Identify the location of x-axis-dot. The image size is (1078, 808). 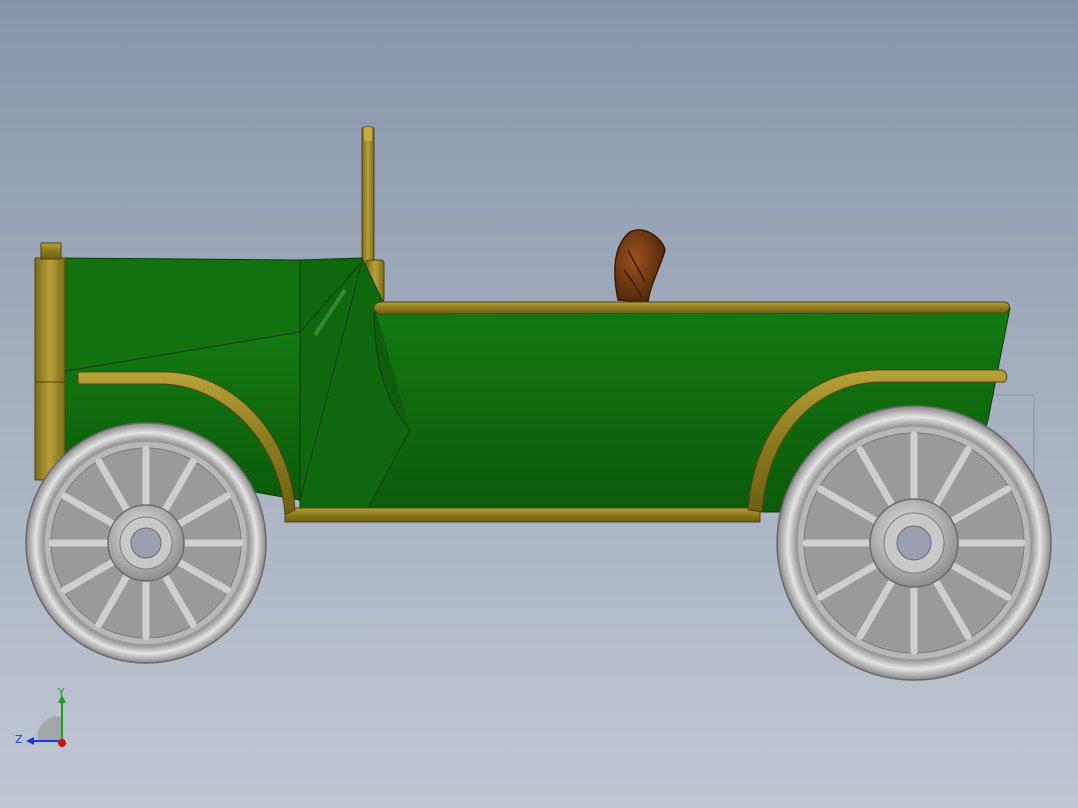
(62, 743).